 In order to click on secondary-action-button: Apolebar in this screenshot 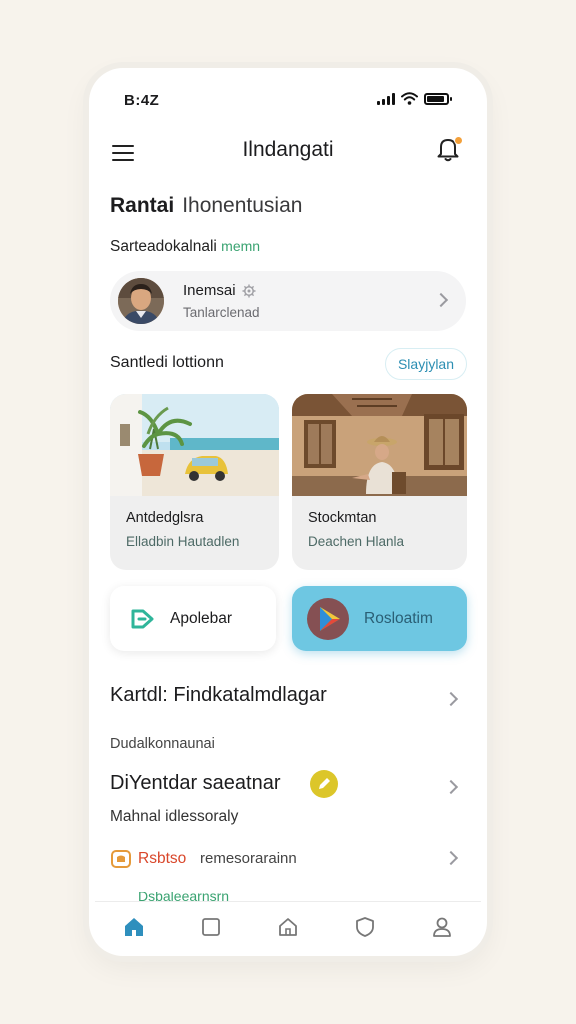, I will do `click(193, 618)`.